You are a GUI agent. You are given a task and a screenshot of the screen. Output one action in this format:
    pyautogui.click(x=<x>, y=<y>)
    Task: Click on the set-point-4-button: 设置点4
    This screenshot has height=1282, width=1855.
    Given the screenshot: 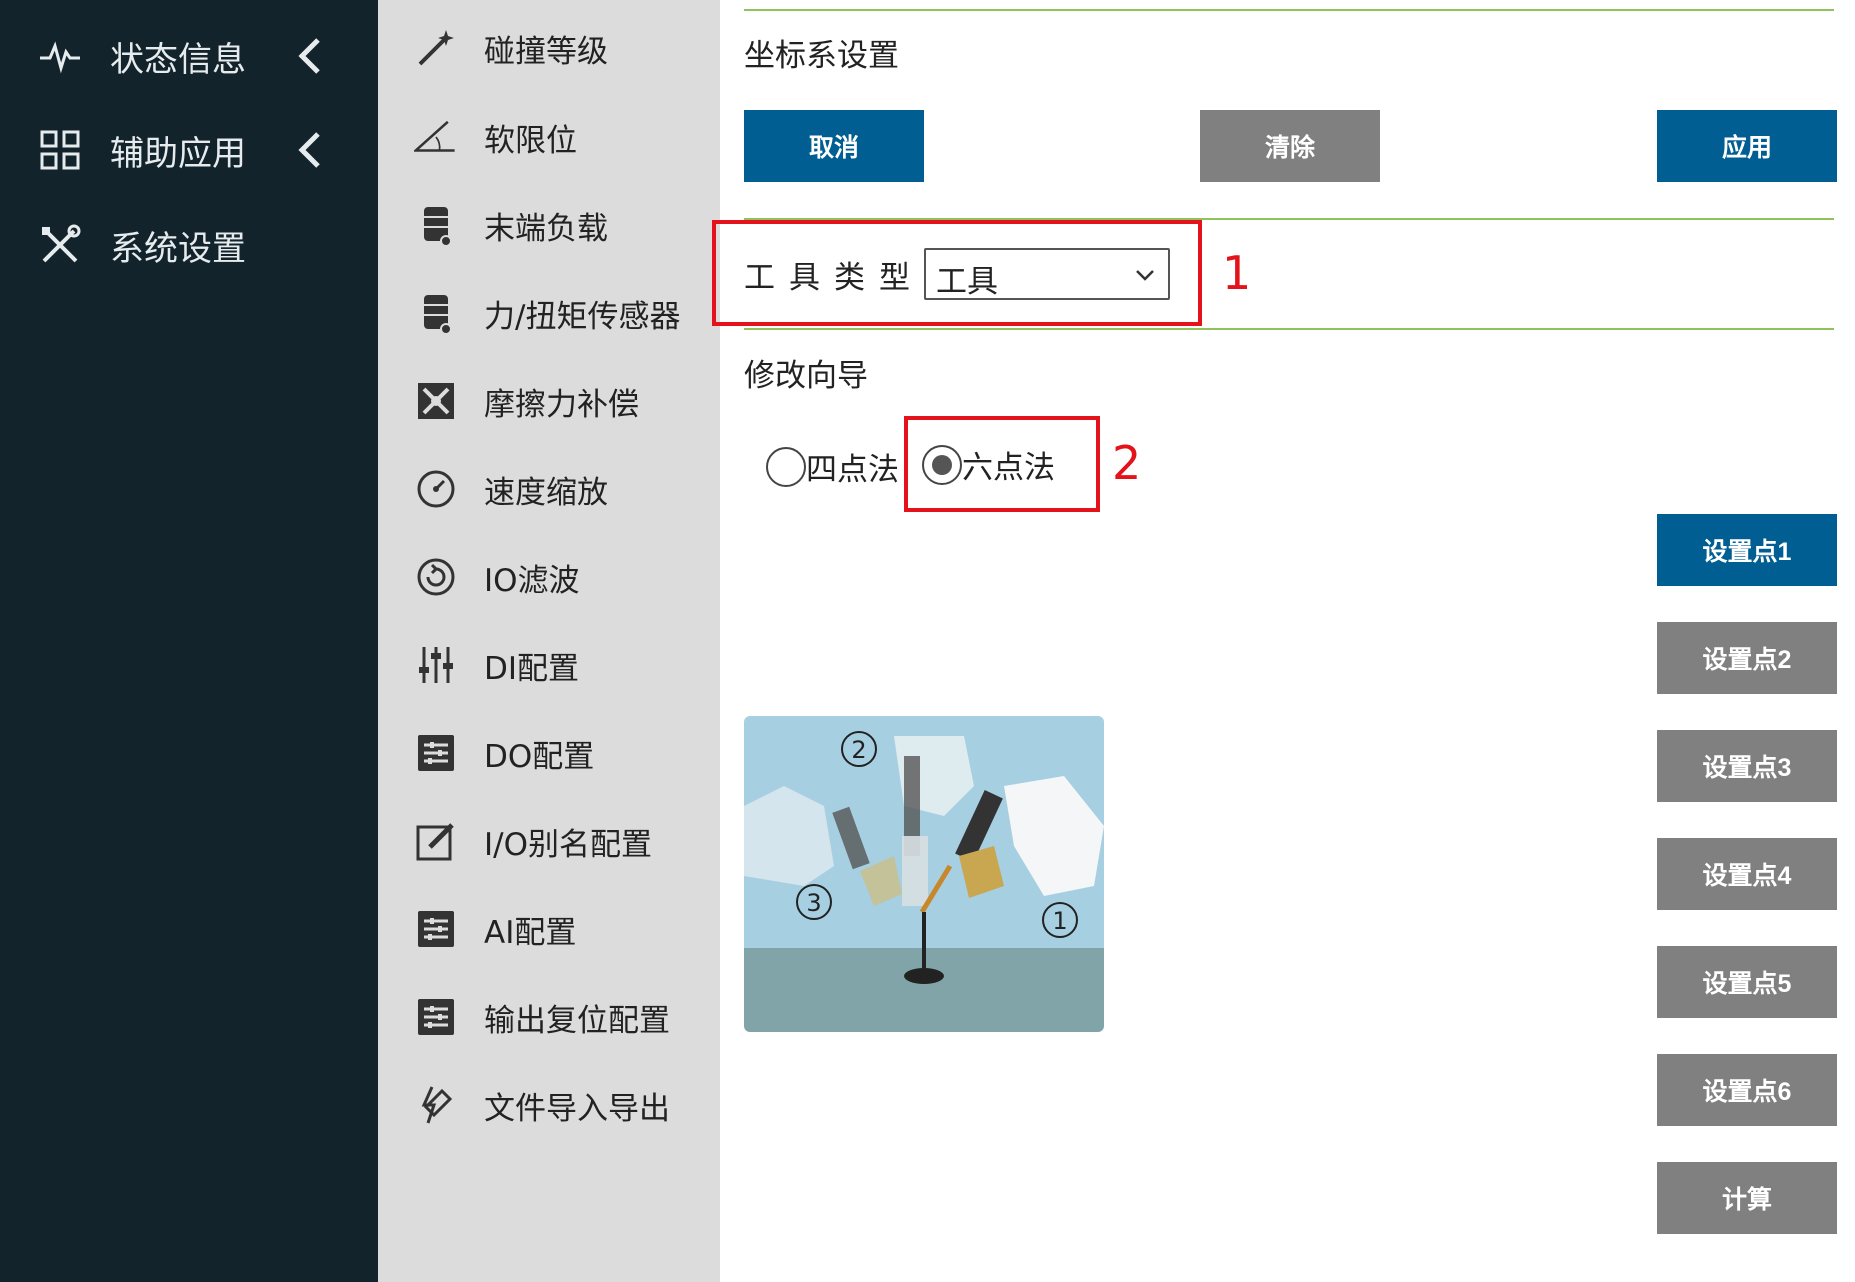 What is the action you would take?
    pyautogui.click(x=1747, y=874)
    